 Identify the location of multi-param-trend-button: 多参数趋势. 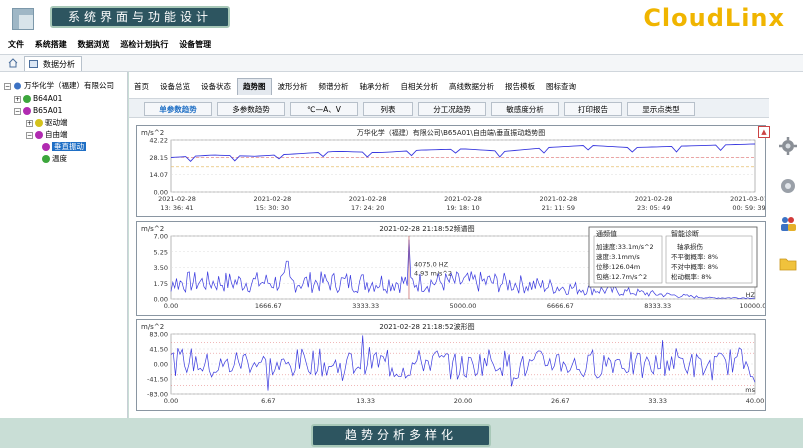
(251, 109).